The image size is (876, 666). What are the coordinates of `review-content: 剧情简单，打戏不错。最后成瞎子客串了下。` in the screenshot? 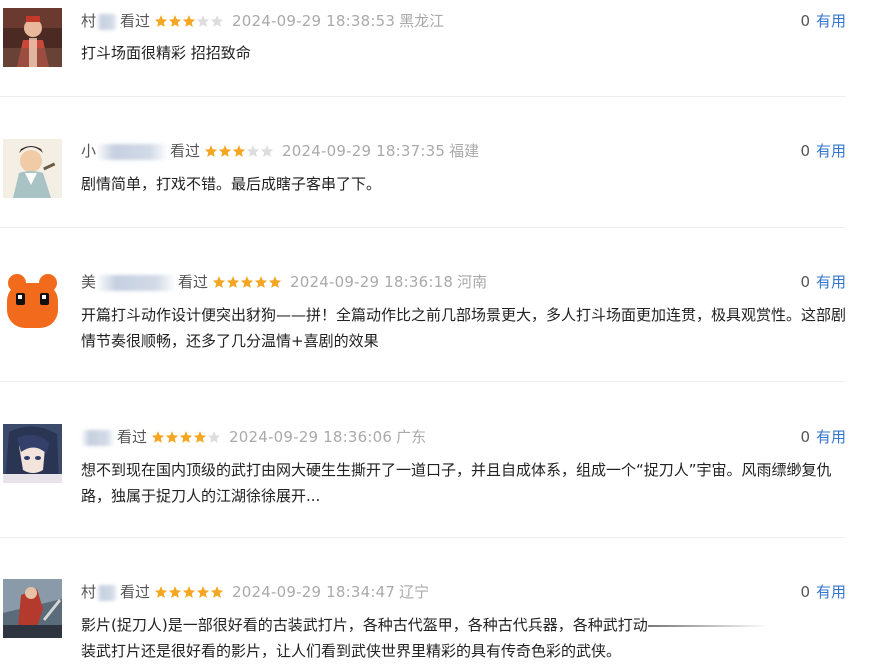 It's located at (231, 184).